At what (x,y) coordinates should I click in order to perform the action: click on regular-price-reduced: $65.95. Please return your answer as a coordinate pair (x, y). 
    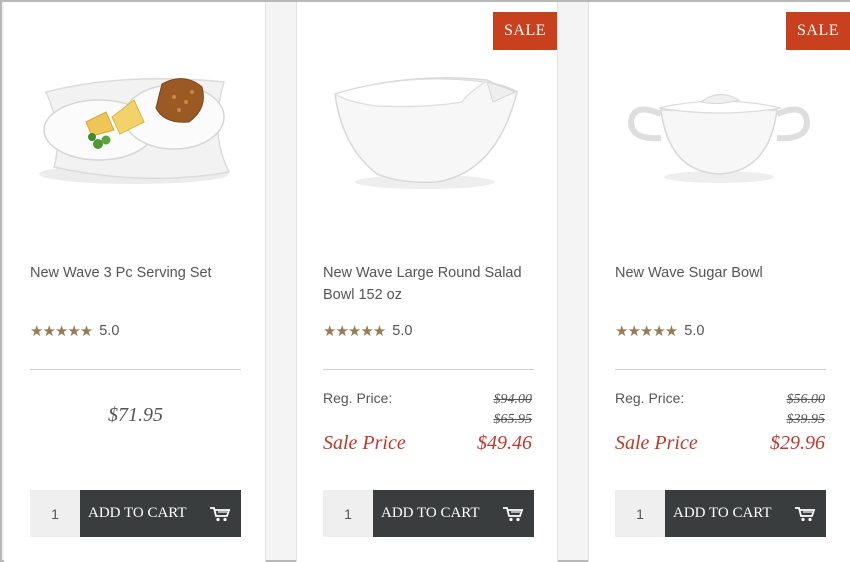
    Looking at the image, I should click on (513, 419).